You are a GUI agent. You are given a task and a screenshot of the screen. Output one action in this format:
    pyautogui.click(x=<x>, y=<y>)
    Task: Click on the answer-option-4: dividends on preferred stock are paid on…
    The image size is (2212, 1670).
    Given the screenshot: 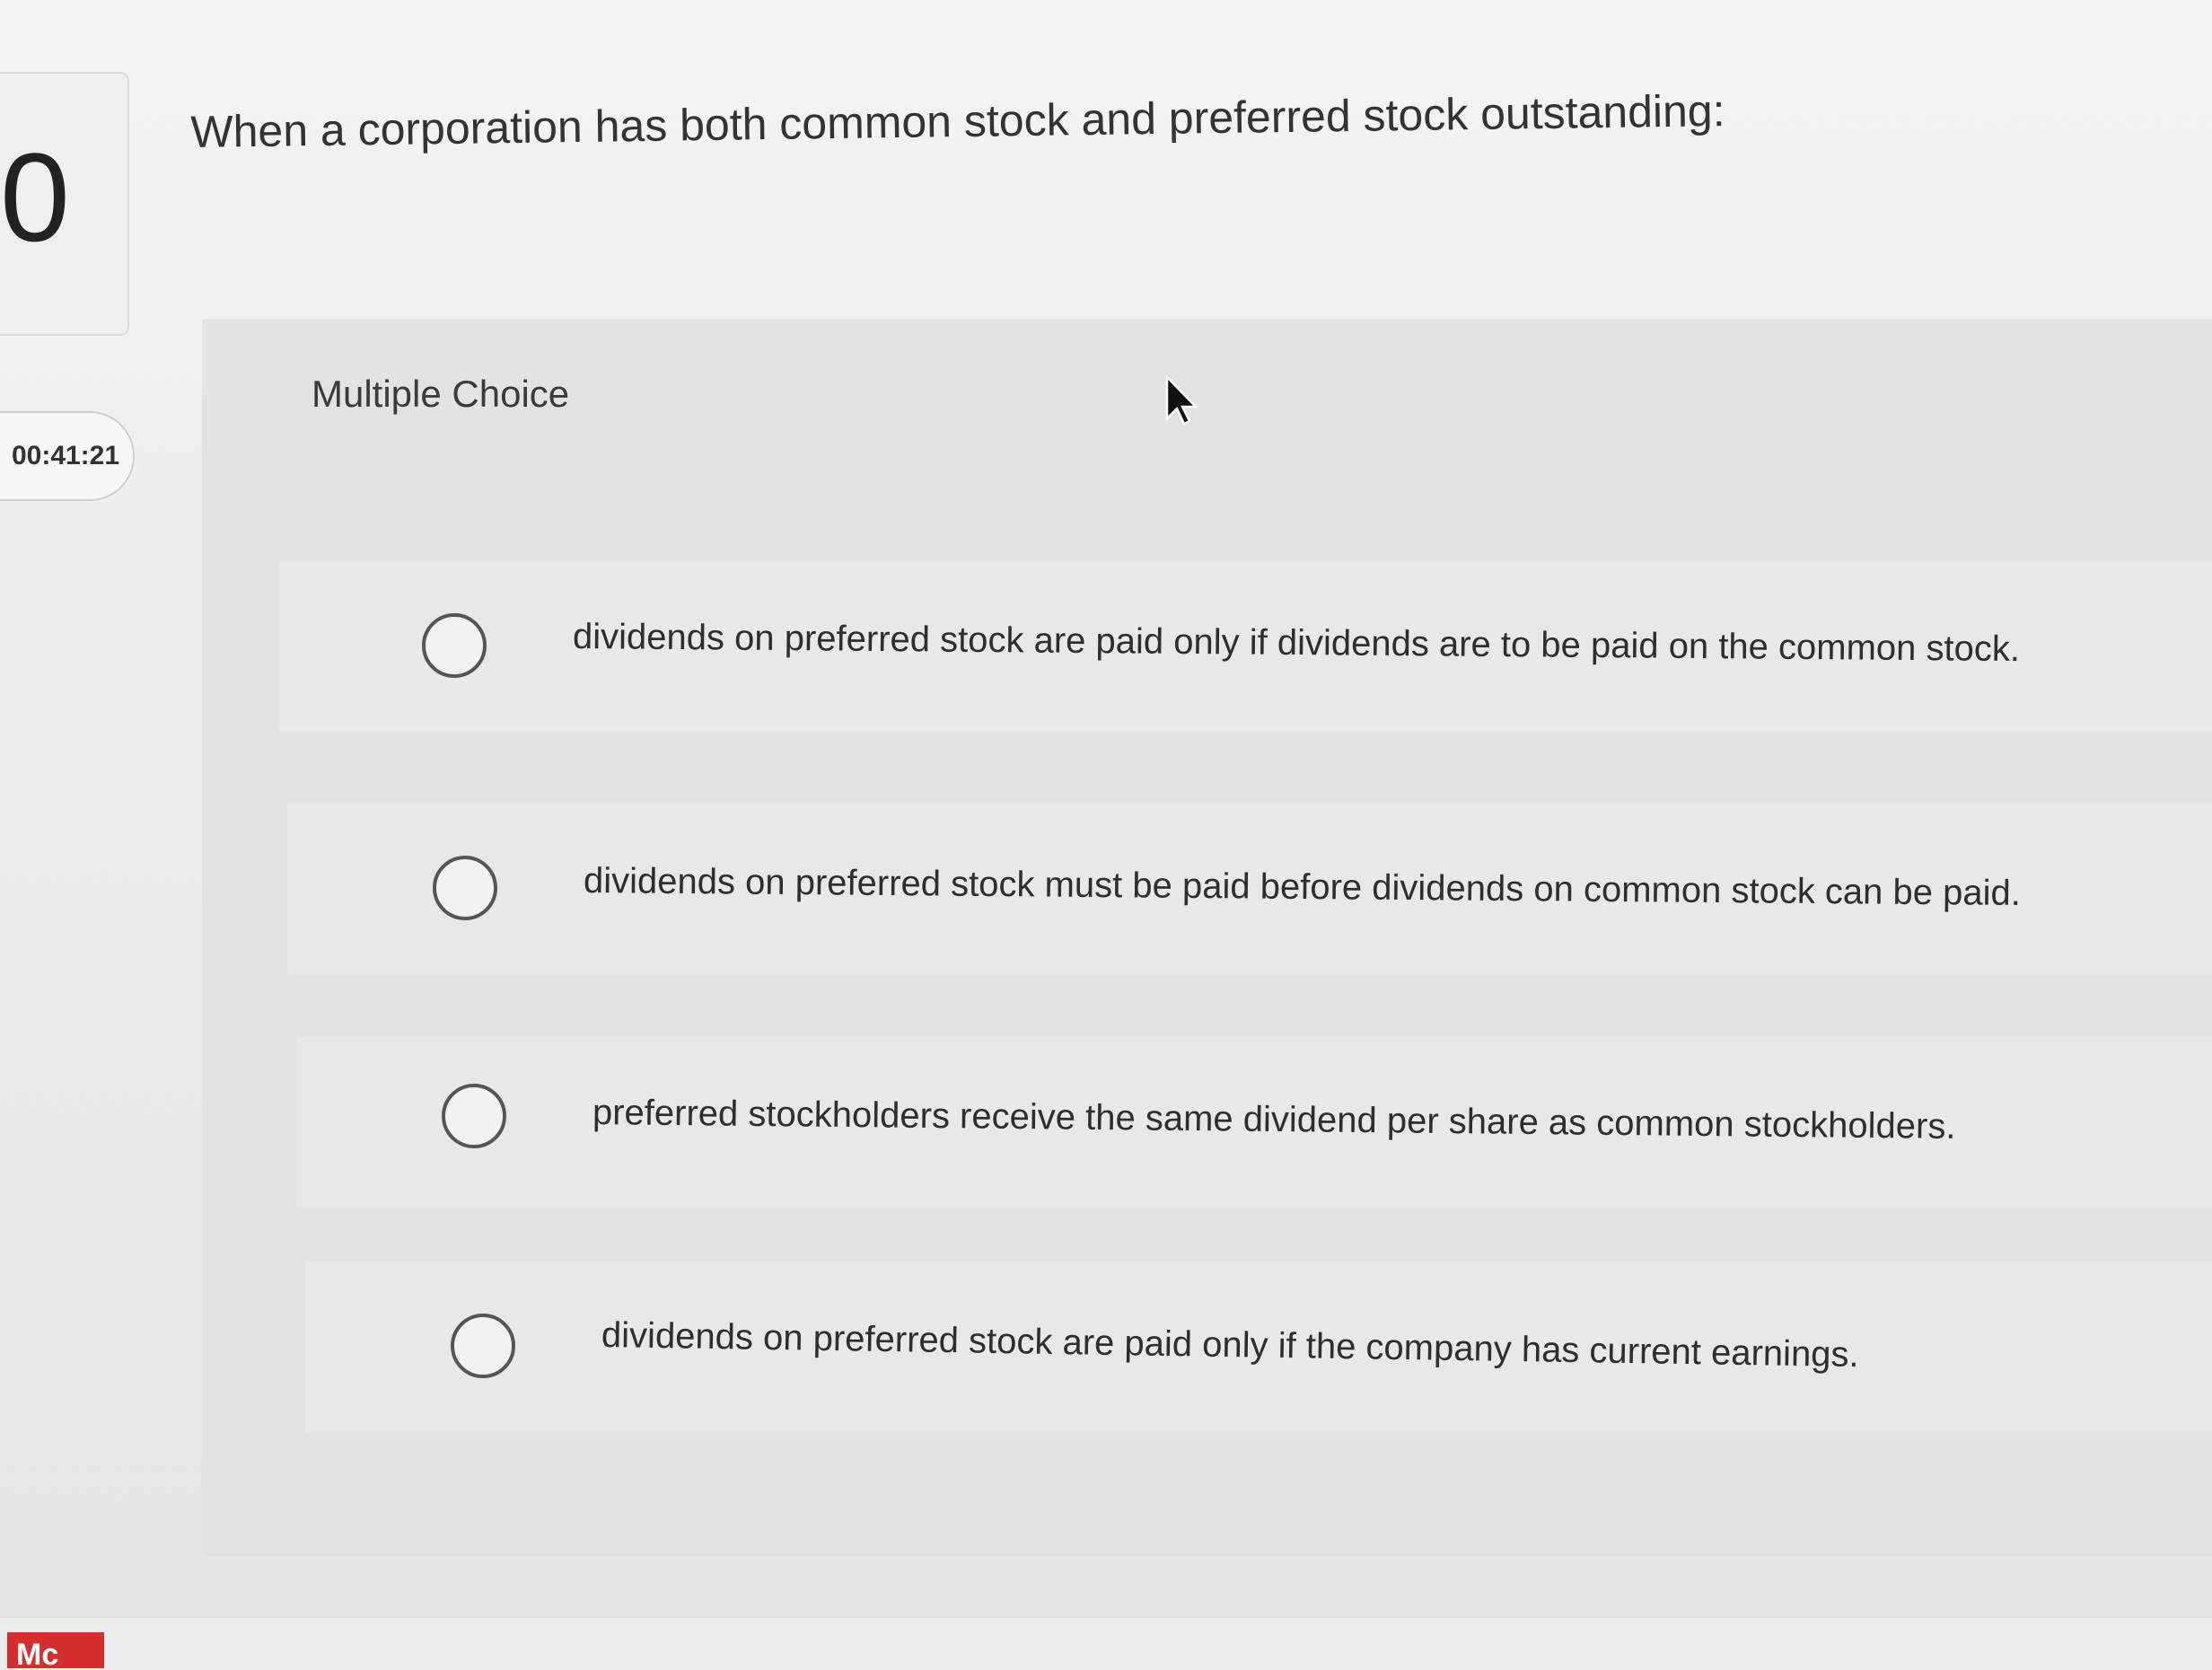 What is the action you would take?
    pyautogui.click(x=1258, y=1346)
    